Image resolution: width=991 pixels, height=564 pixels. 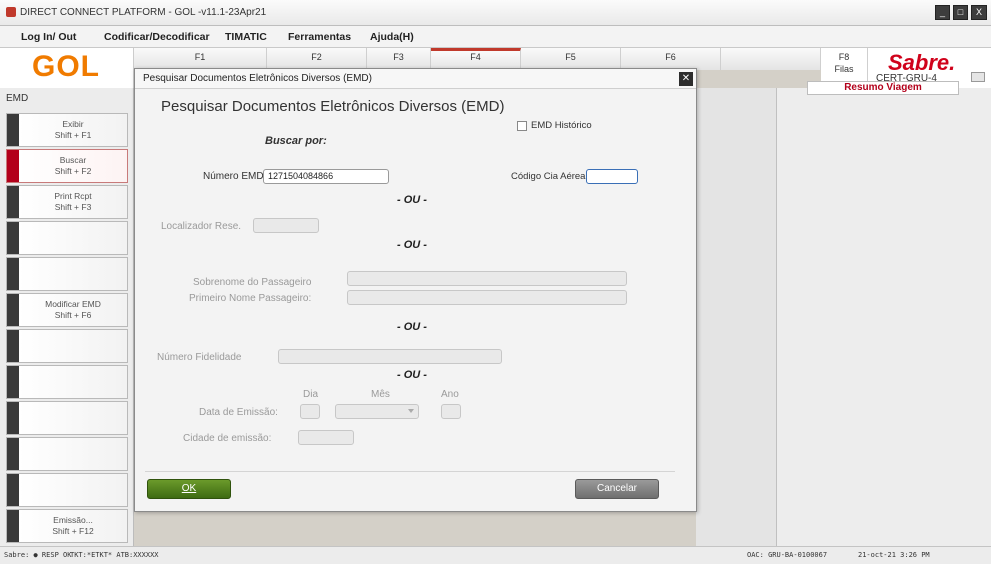 I want to click on gol-logo: GOL, so click(x=66, y=66).